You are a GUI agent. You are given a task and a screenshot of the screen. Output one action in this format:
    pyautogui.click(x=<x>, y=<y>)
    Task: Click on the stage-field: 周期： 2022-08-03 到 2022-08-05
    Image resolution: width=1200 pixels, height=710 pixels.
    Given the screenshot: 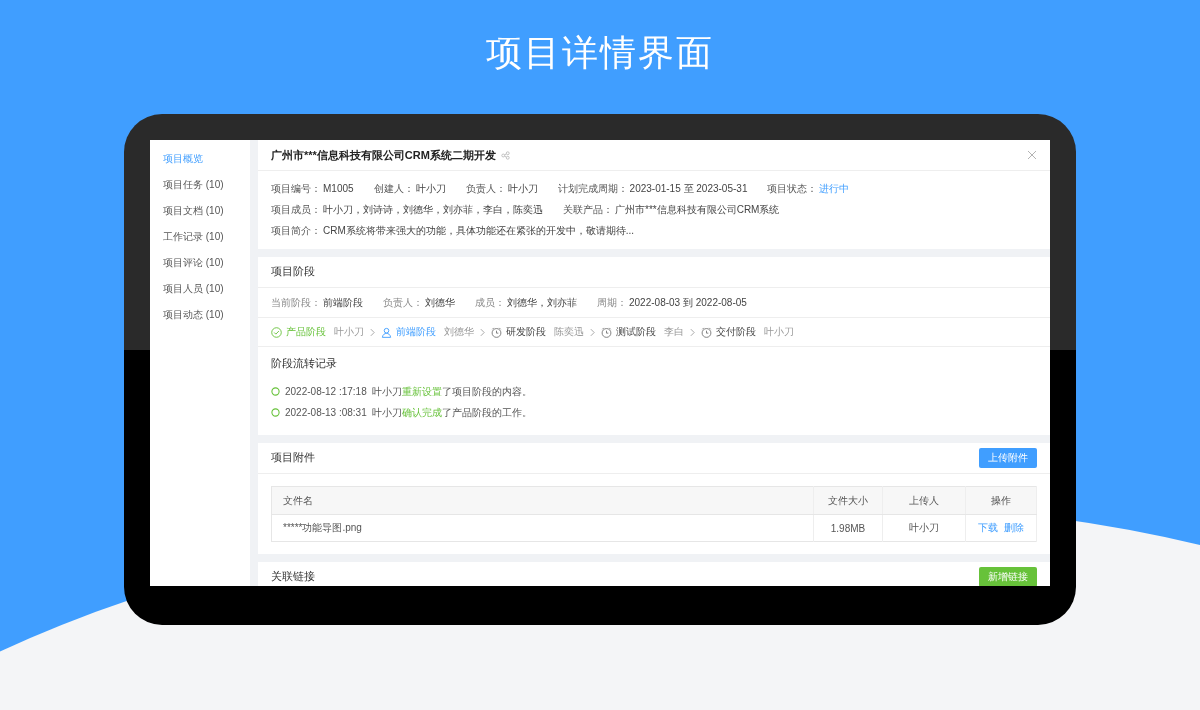 What is the action you would take?
    pyautogui.click(x=672, y=302)
    